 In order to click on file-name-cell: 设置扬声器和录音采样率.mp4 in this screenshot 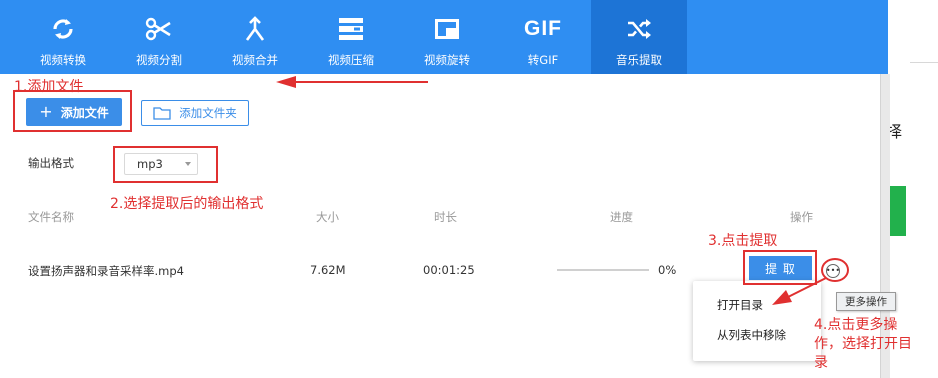, I will do `click(106, 271)`.